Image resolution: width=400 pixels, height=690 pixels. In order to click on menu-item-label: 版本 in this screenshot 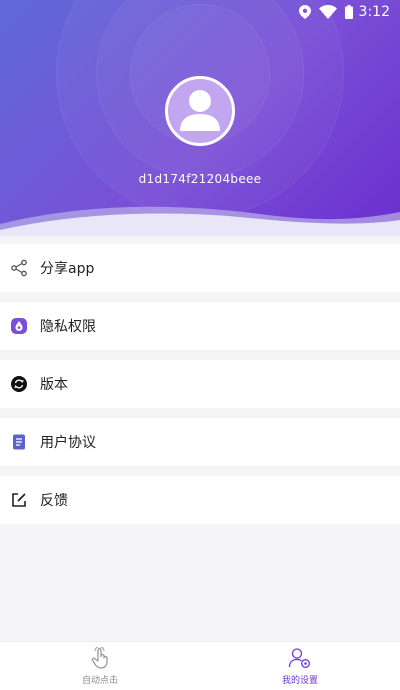, I will do `click(54, 385)`.